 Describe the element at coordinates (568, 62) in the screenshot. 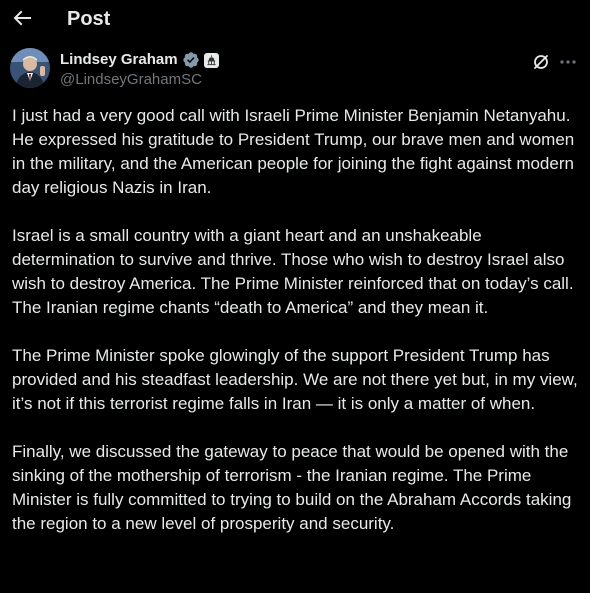

I see `more-horizontal-icon` at that location.